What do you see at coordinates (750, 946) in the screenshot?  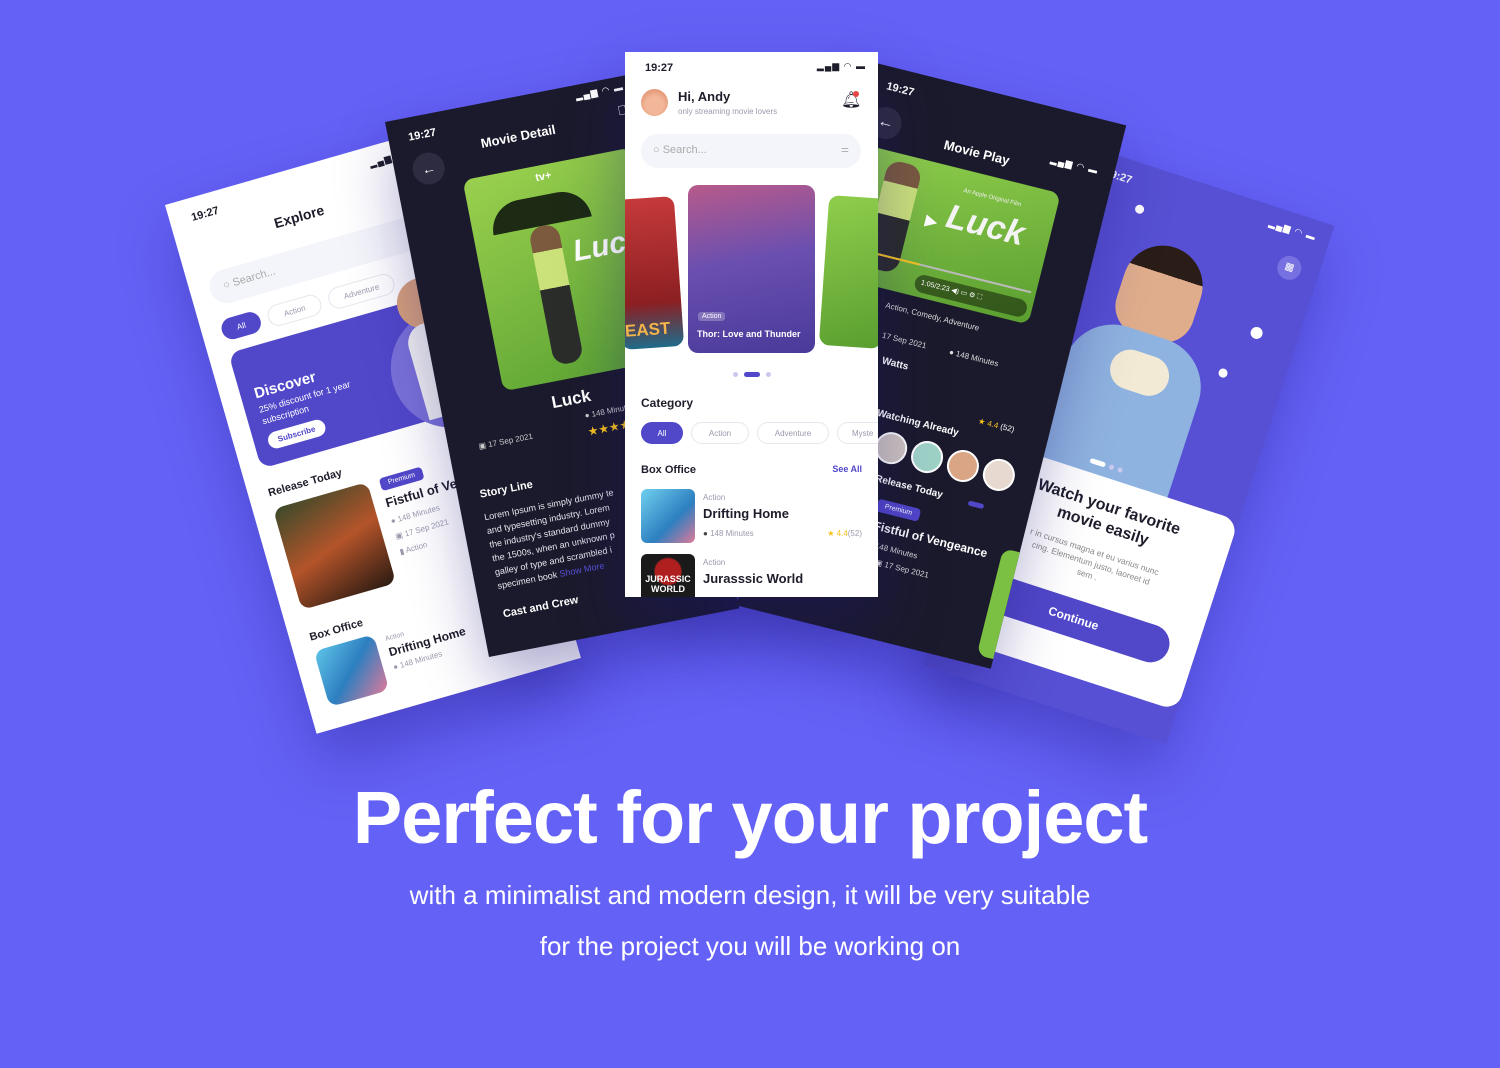 I see `subheadline-line-2: for the project you will be working on` at bounding box center [750, 946].